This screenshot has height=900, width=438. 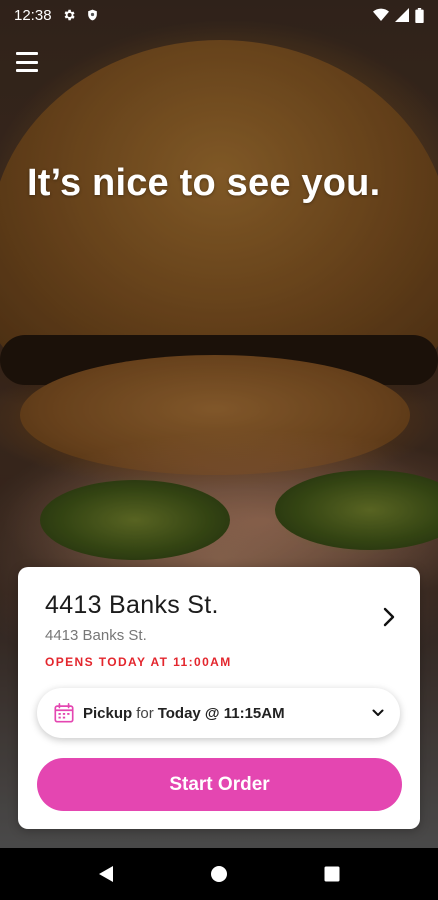 What do you see at coordinates (92, 15) in the screenshot?
I see `shield-icon` at bounding box center [92, 15].